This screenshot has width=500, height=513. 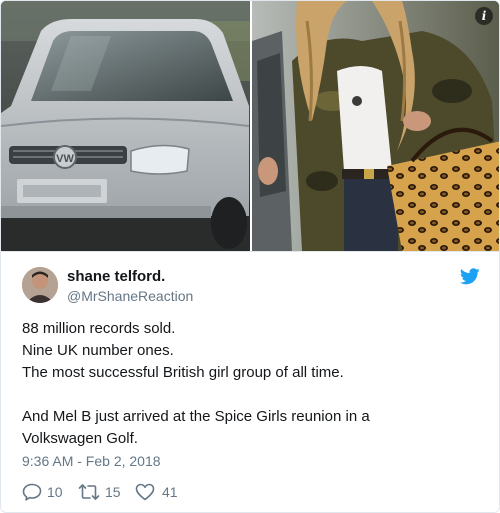 What do you see at coordinates (113, 492) in the screenshot?
I see `retweet-count: 15` at bounding box center [113, 492].